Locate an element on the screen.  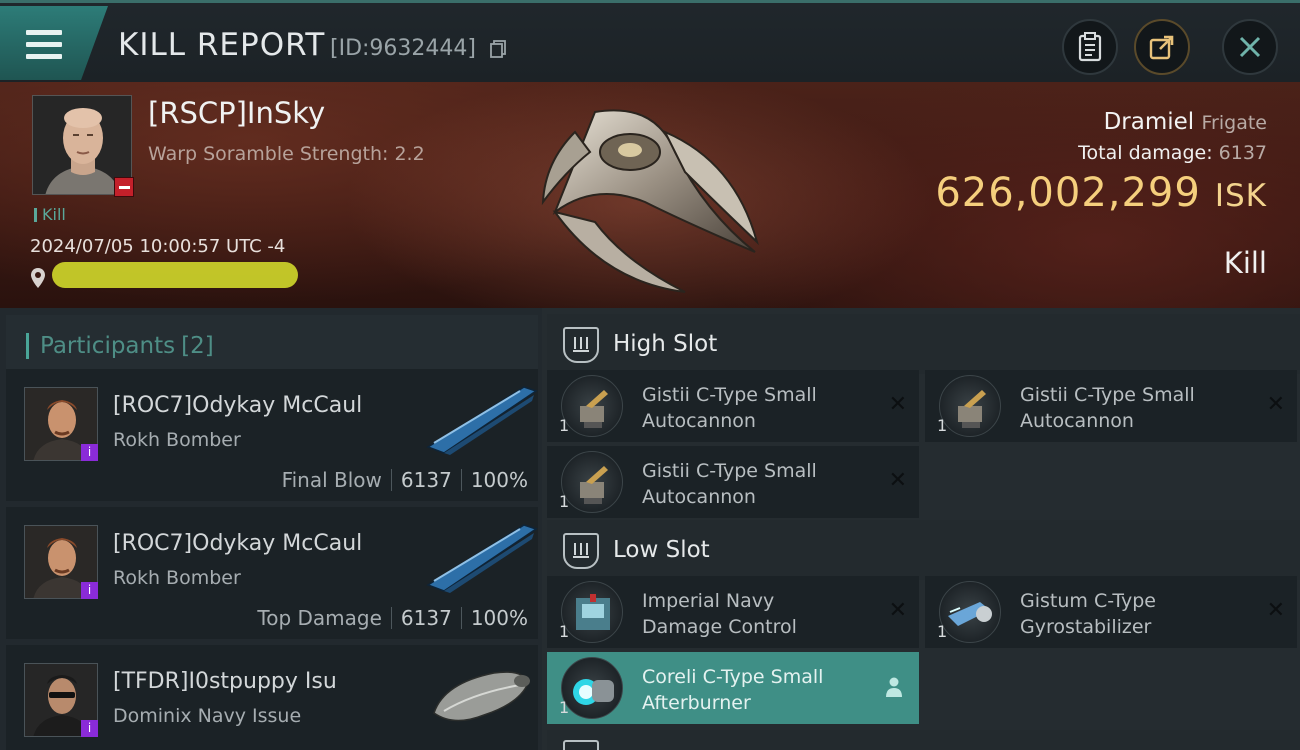
kill-report-header: KILL REPORT [ID:9632444] is located at coordinates (650, 41).